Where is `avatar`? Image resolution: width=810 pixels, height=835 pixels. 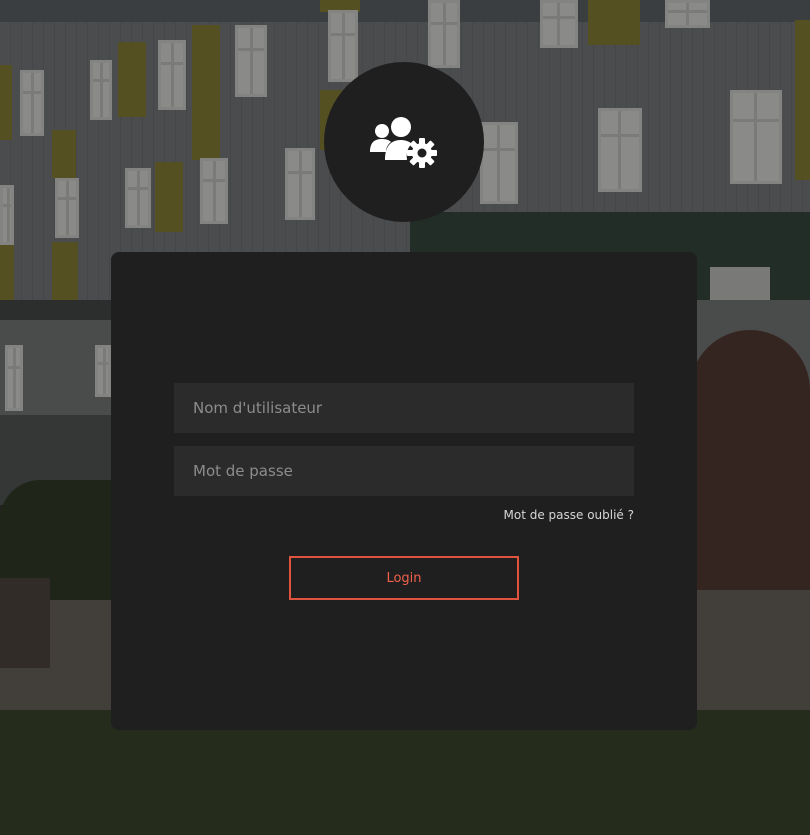 avatar is located at coordinates (404, 142).